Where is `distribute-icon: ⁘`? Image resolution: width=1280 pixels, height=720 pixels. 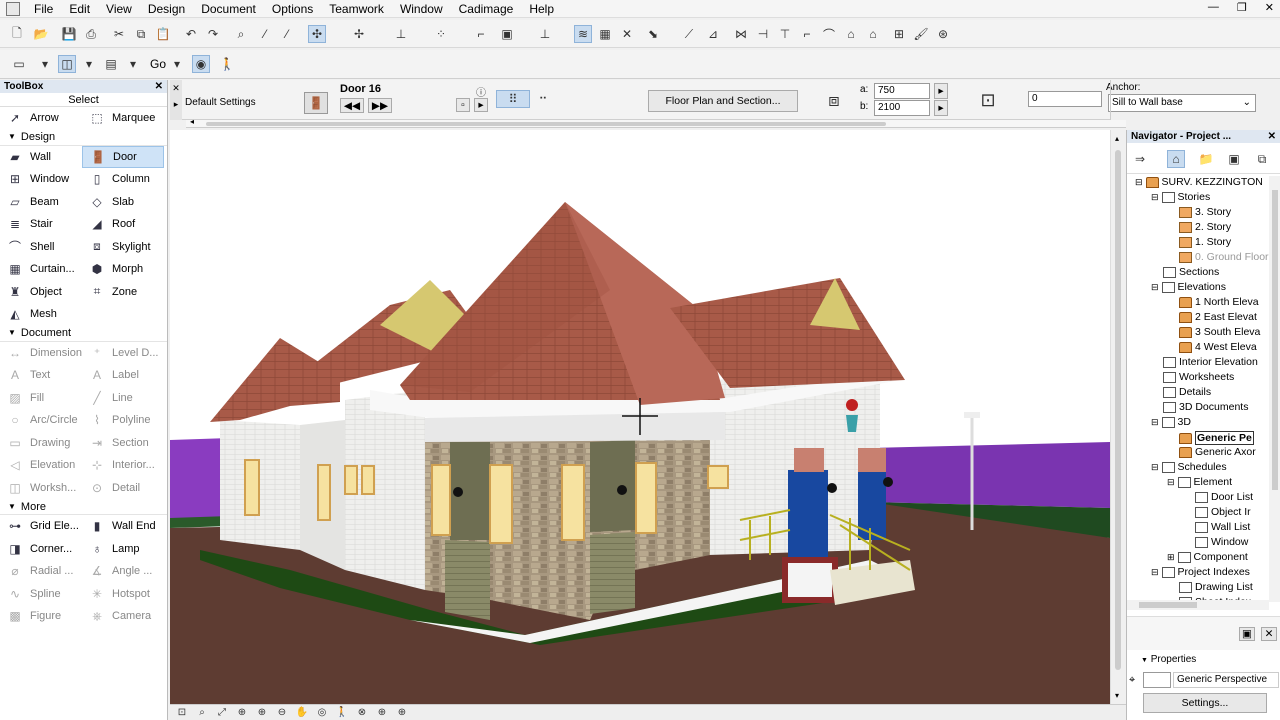 distribute-icon: ⁘ is located at coordinates (441, 34).